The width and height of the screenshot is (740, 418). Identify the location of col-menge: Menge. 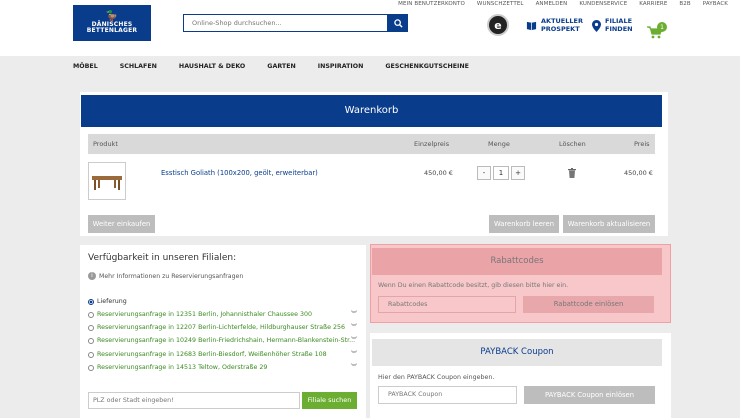
(499, 144).